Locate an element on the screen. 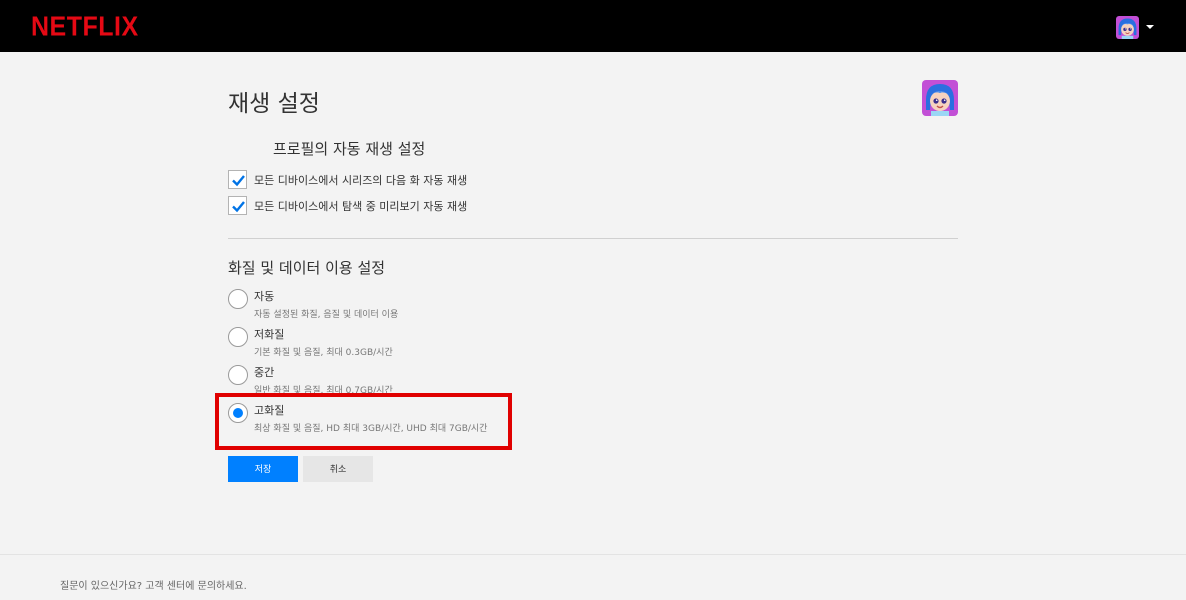 Image resolution: width=1186 pixels, height=600 pixels. selection-highlight-box is located at coordinates (363, 421).